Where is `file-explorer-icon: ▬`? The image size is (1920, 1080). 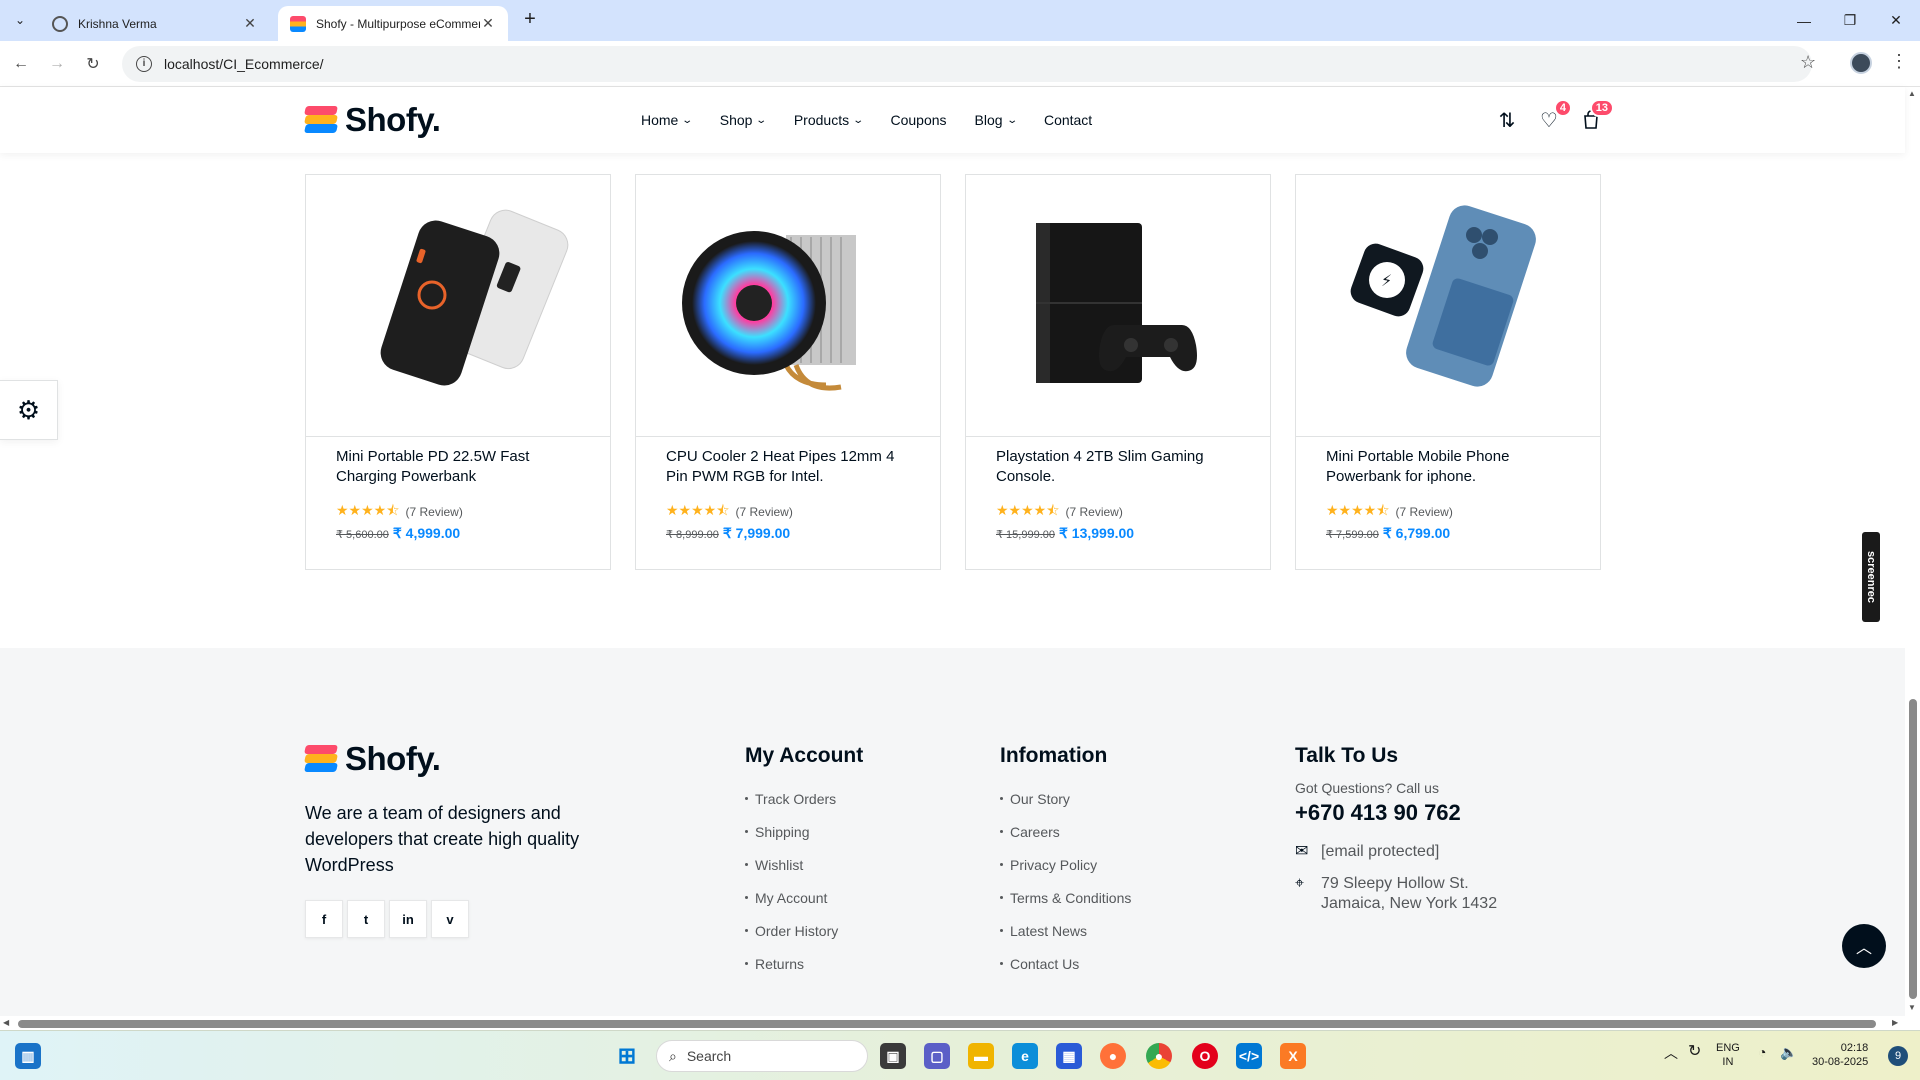 file-explorer-icon: ▬ is located at coordinates (981, 1056).